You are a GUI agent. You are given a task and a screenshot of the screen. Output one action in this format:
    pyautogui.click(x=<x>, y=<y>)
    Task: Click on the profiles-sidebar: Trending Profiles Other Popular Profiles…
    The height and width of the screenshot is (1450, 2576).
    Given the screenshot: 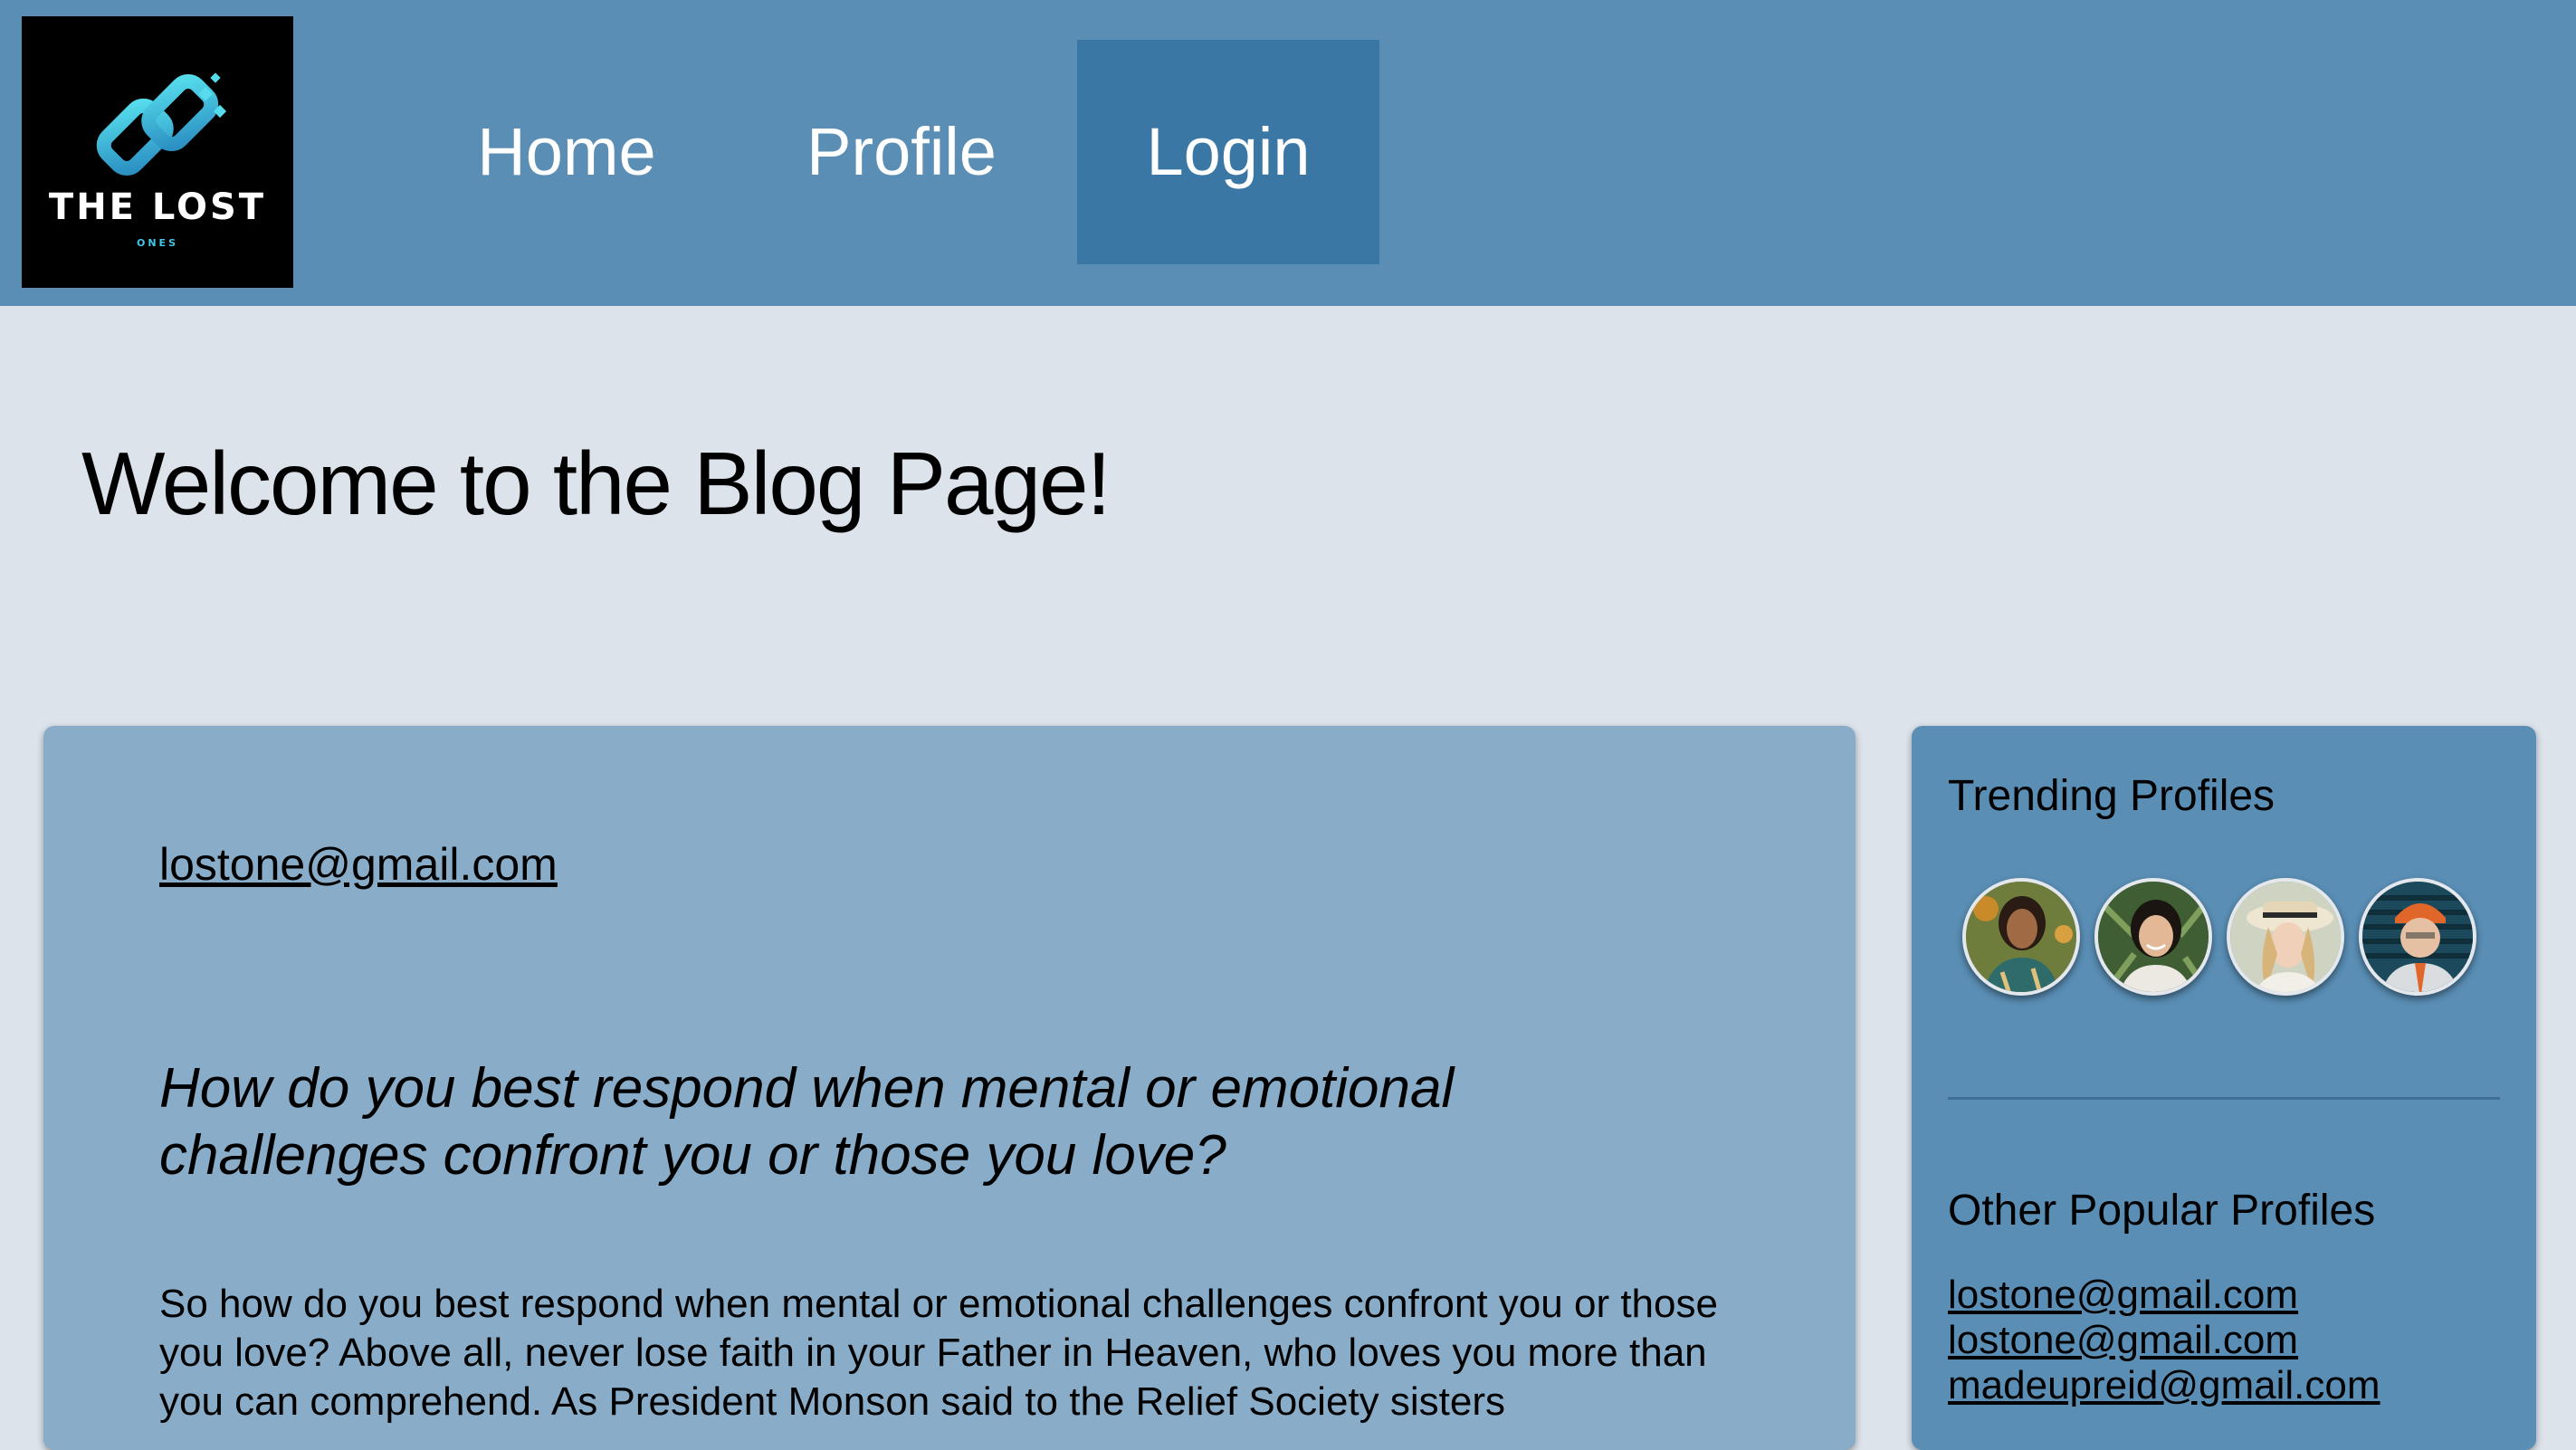 What is the action you would take?
    pyautogui.click(x=2224, y=1088)
    